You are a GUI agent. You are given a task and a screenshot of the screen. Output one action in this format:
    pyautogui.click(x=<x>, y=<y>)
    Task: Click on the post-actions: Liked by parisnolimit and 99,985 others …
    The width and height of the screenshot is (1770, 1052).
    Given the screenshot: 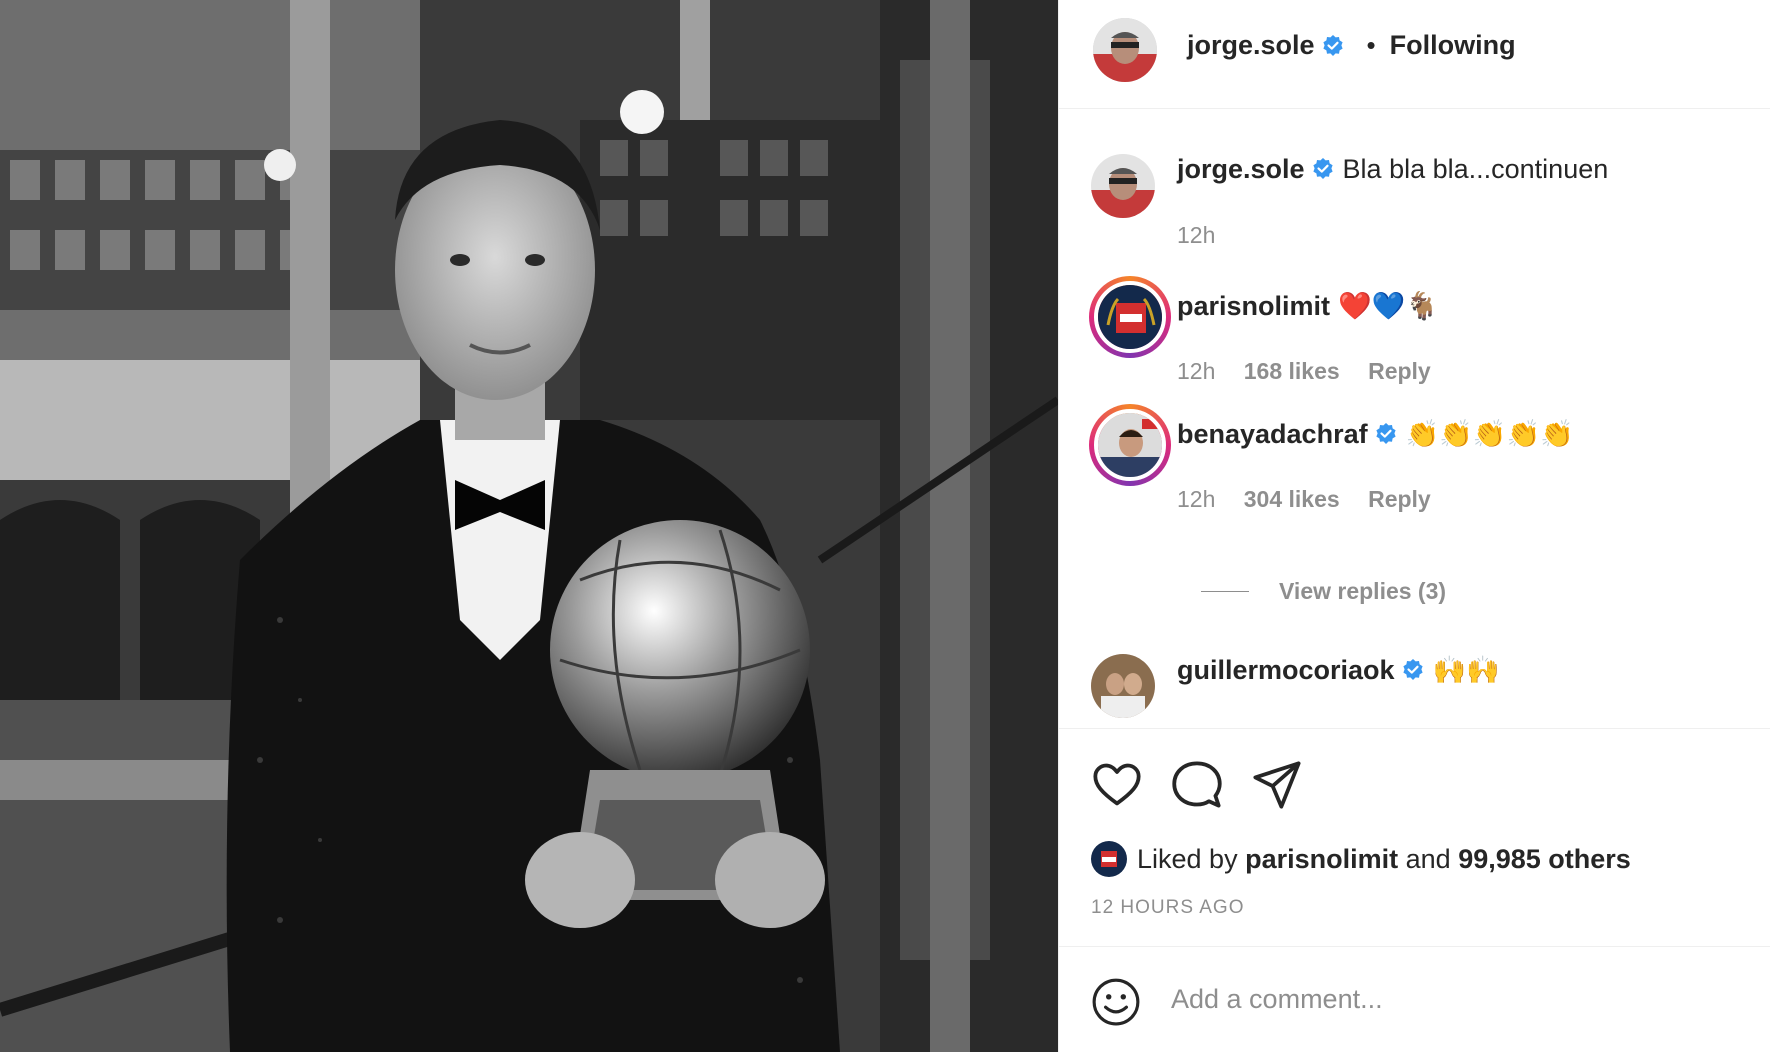 What is the action you would take?
    pyautogui.click(x=1414, y=837)
    